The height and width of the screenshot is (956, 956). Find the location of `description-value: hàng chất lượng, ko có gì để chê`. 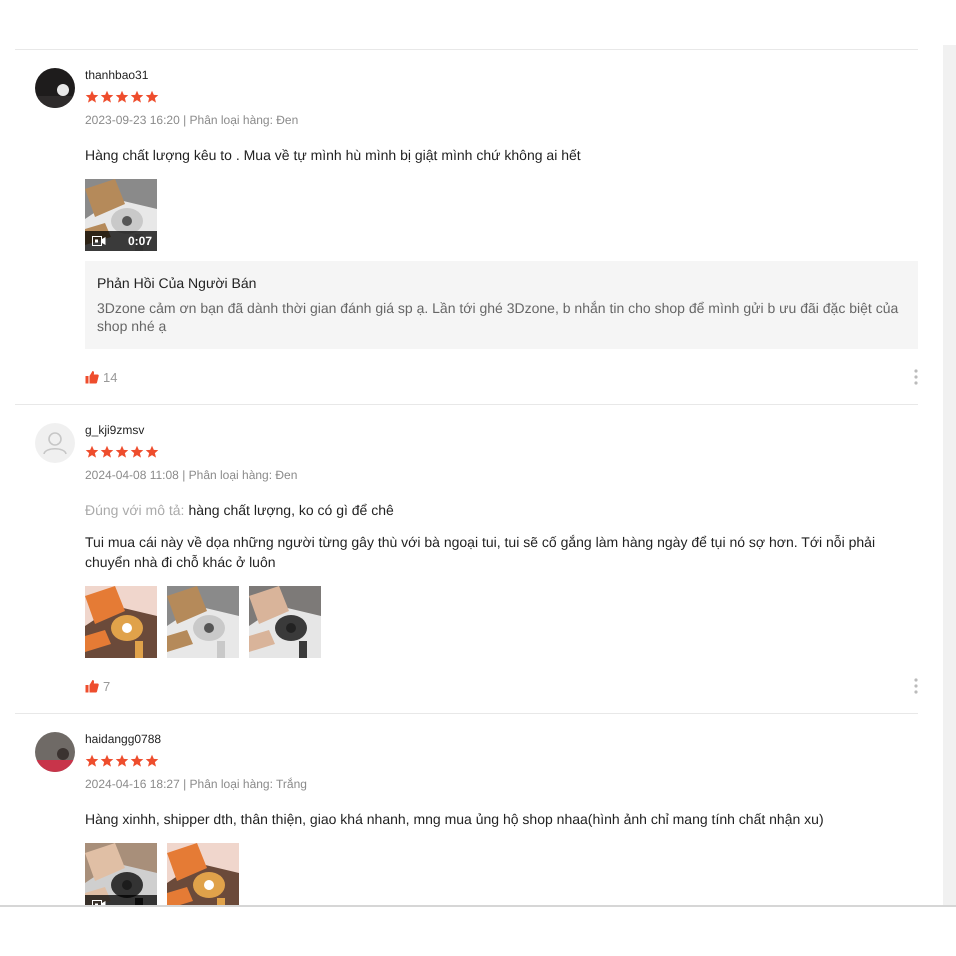

description-value: hàng chất lượng, ko có gì để chê is located at coordinates (291, 510).